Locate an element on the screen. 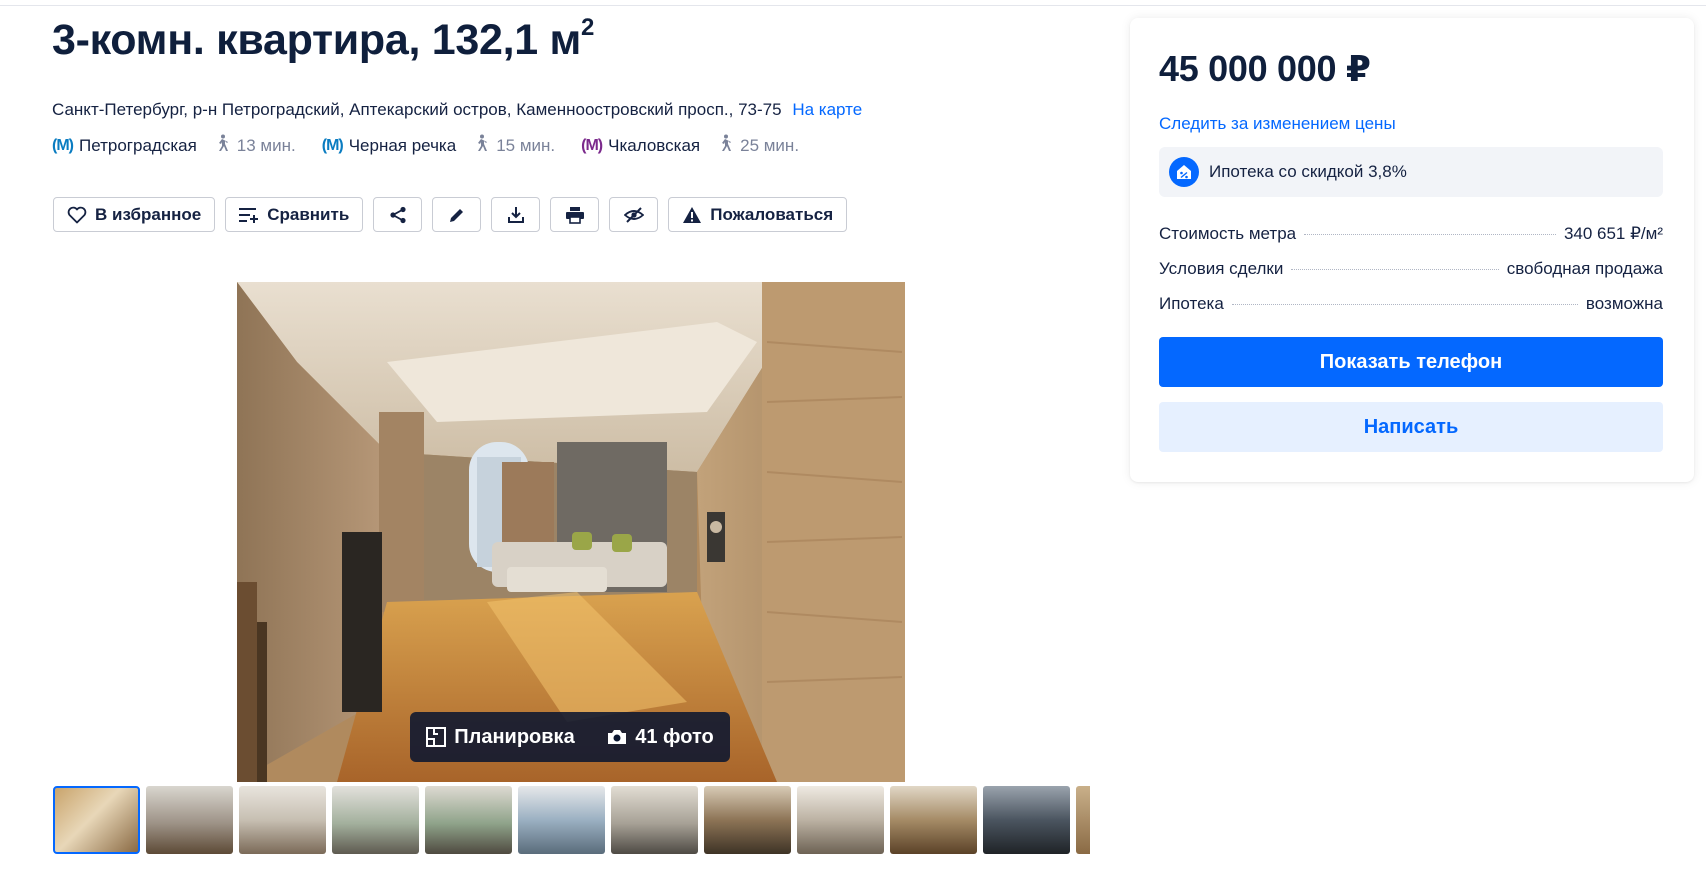 The width and height of the screenshot is (1706, 885). edit-button is located at coordinates (457, 214).